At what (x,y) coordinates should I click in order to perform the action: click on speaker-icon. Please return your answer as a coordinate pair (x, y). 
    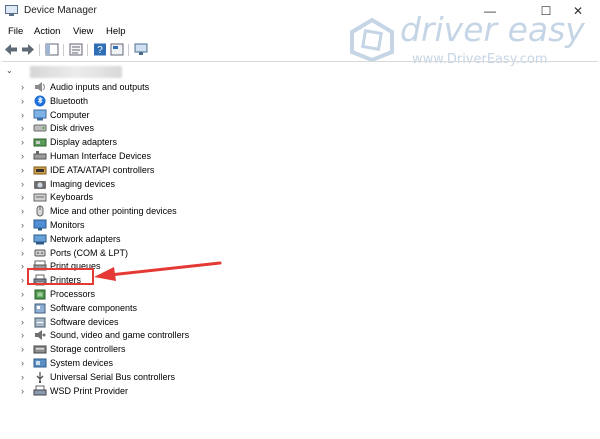
    Looking at the image, I should click on (40, 87).